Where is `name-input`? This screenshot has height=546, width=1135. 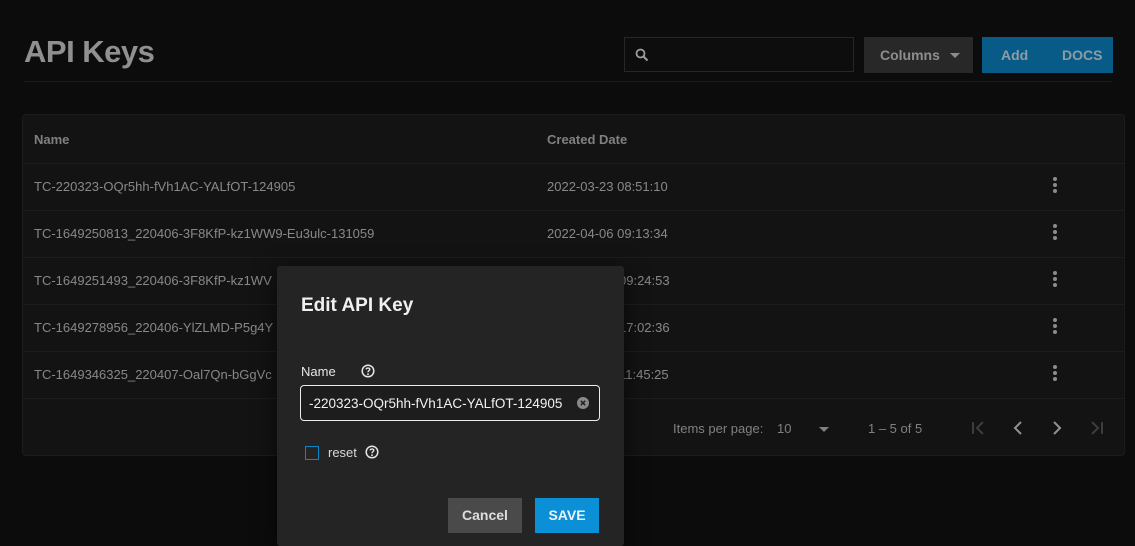 name-input is located at coordinates (442, 403).